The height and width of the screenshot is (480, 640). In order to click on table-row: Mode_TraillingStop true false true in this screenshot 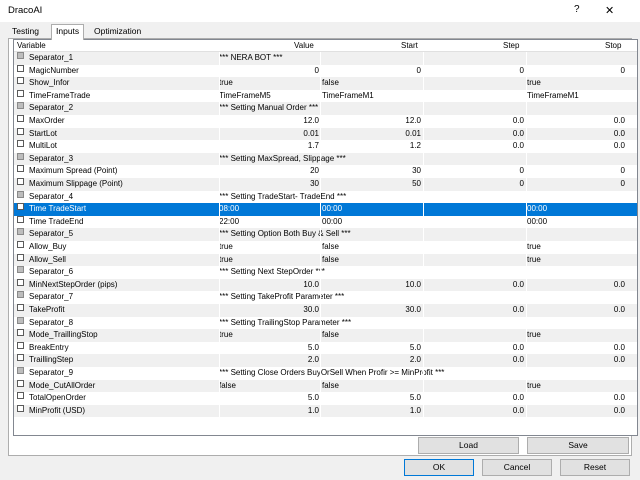, I will do `click(325, 335)`.